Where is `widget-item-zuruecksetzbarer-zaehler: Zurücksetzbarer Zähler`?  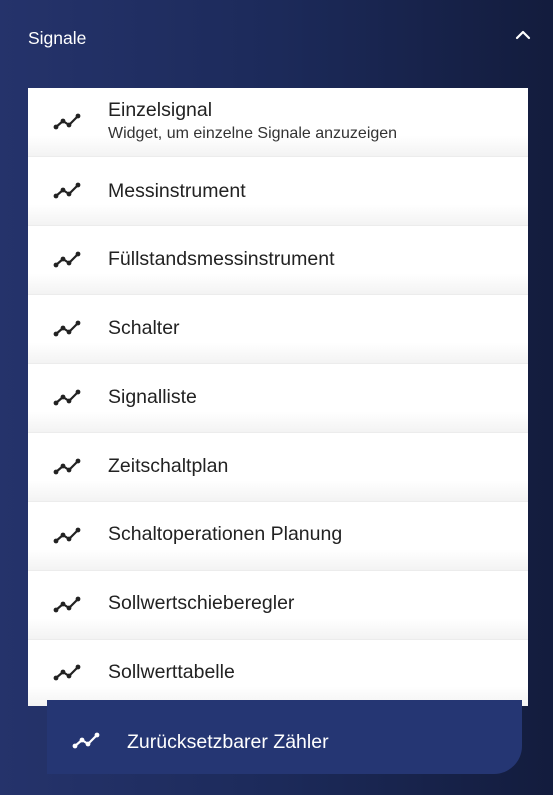
widget-item-zuruecksetzbarer-zaehler: Zurücksetzbarer Zähler is located at coordinates (284, 737).